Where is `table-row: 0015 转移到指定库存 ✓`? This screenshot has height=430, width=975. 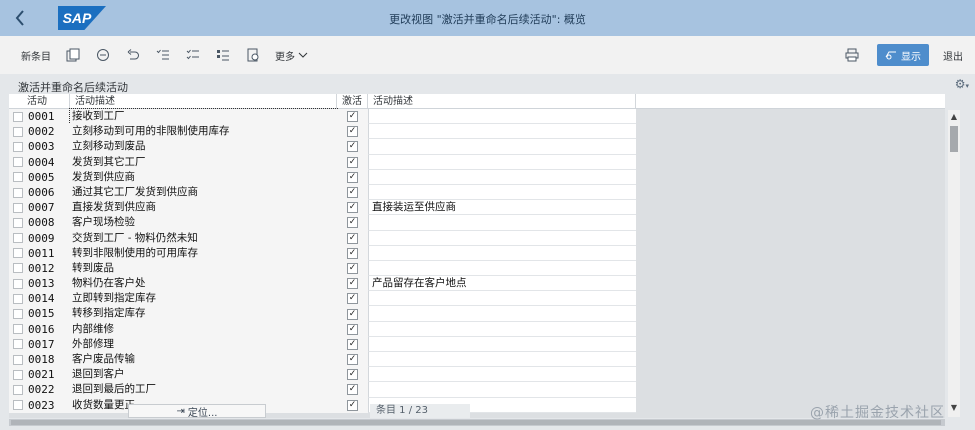 table-row: 0015 转移到指定库存 ✓ is located at coordinates (477, 314).